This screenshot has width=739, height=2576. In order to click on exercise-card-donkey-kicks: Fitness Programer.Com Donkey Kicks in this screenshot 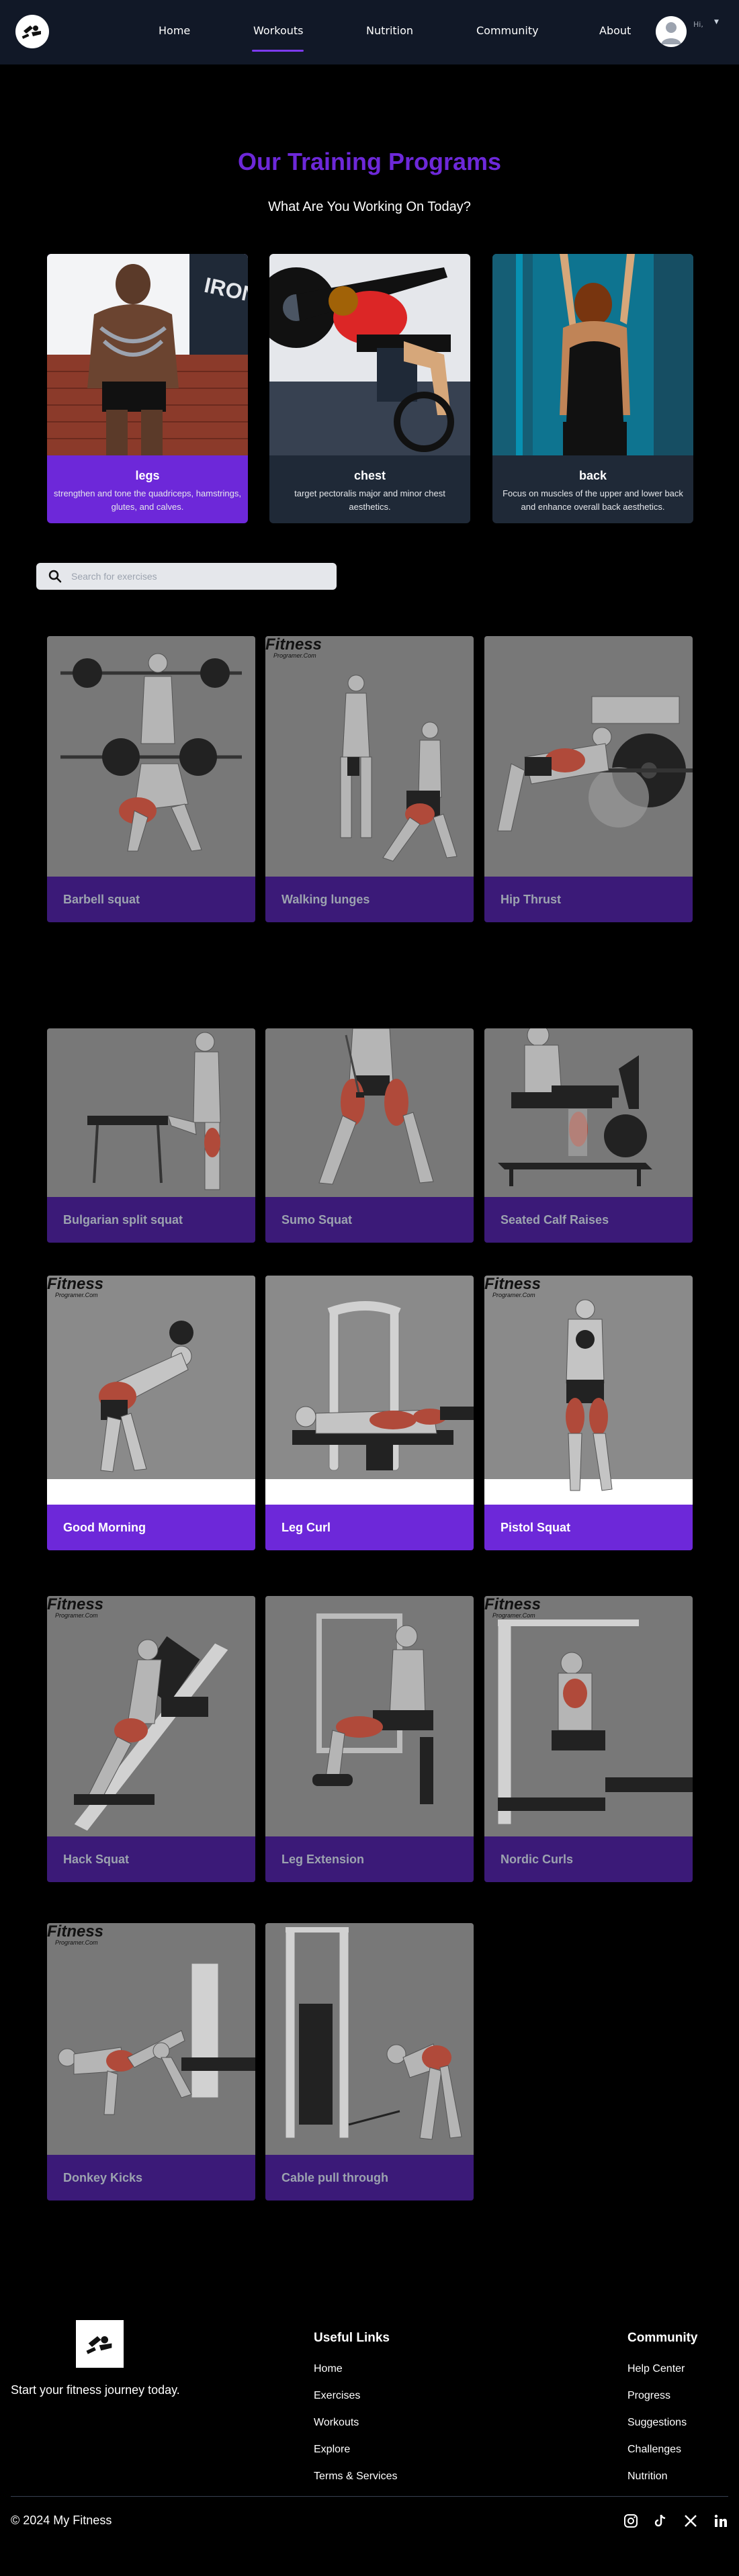, I will do `click(151, 2062)`.